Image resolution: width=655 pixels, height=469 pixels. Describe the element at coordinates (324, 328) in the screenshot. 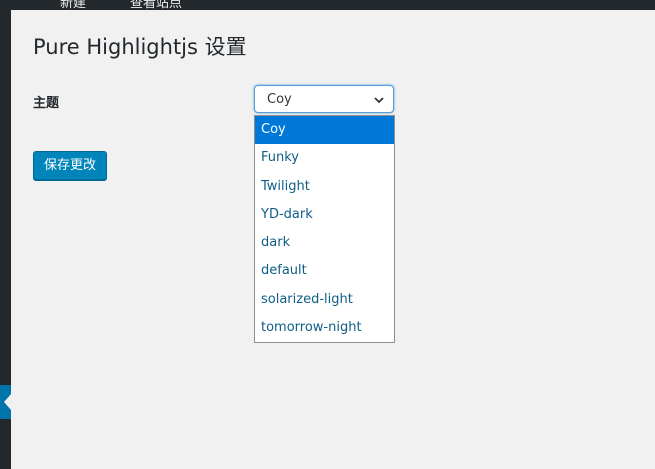

I see `theme-option-tomorrow-night: tomorrow-night` at that location.